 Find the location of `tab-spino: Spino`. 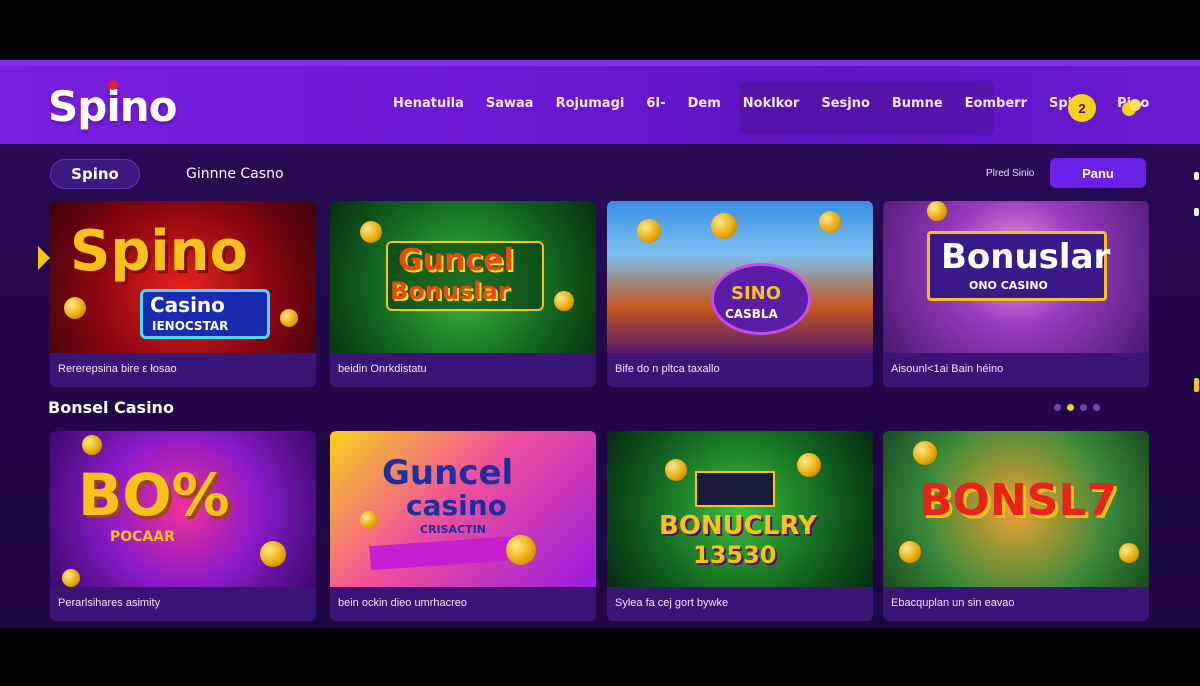

tab-spino: Spino is located at coordinates (95, 174).